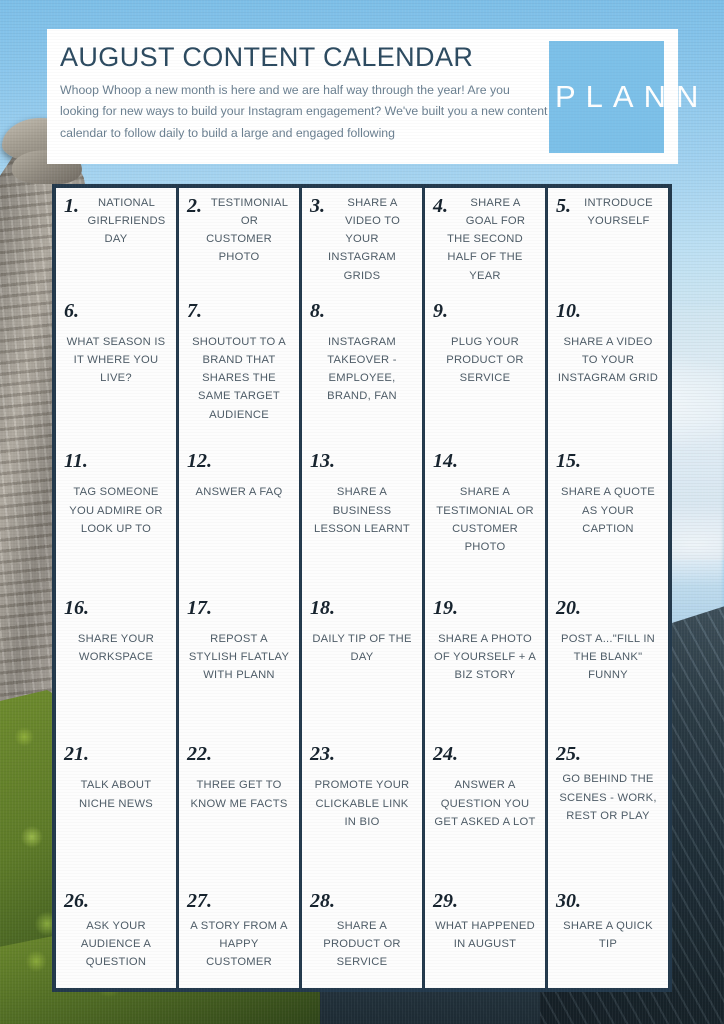 This screenshot has width=724, height=1024. Describe the element at coordinates (71, 206) in the screenshot. I see `day-number: 1.` at that location.